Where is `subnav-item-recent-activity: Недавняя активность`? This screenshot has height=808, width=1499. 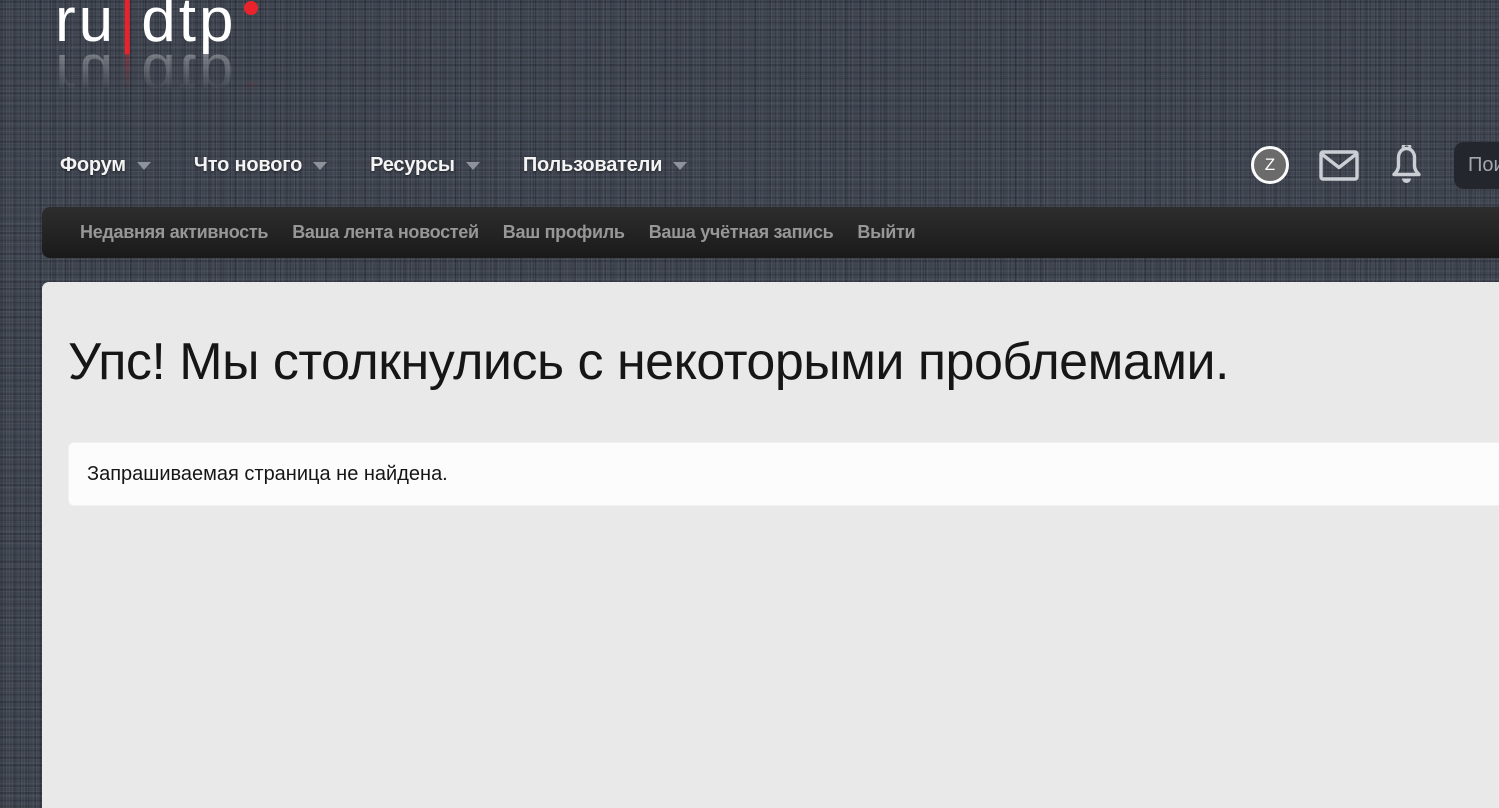 subnav-item-recent-activity: Недавняя активность is located at coordinates (174, 232).